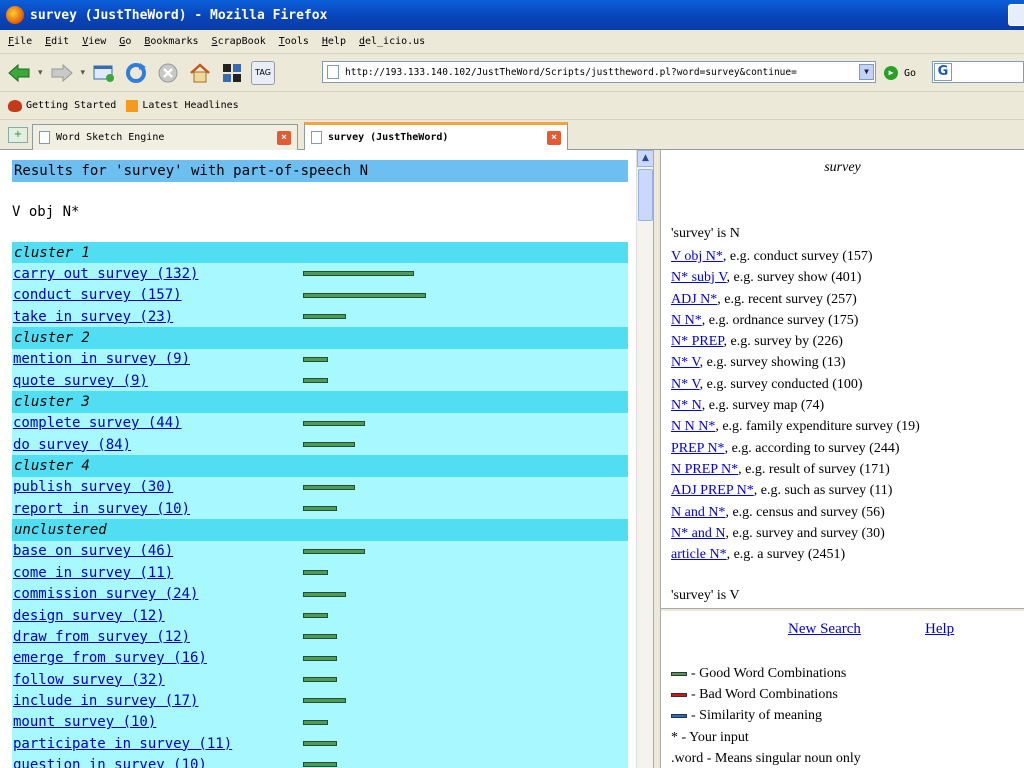 The height and width of the screenshot is (768, 1024). Describe the element at coordinates (263, 72) in the screenshot. I see `tag-icon: TAG` at that location.